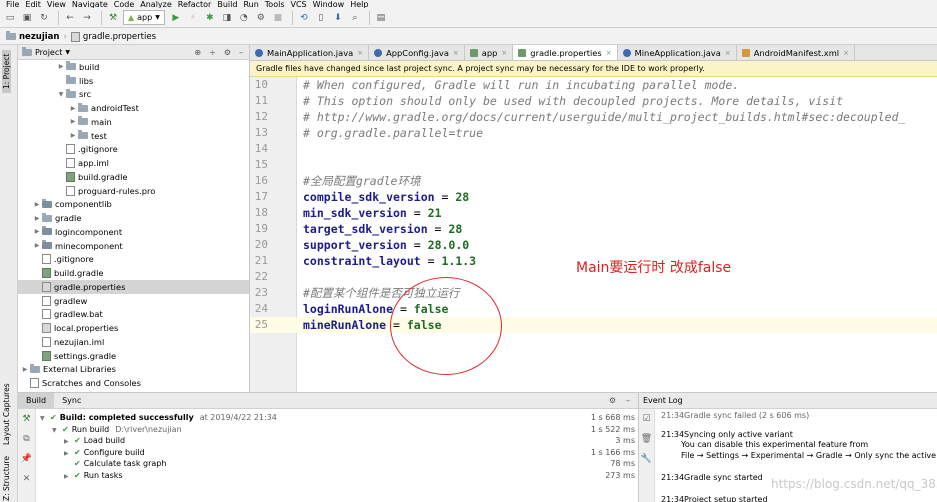 The image size is (937, 502). Describe the element at coordinates (56, 5) in the screenshot. I see `menu-item-view: View` at that location.